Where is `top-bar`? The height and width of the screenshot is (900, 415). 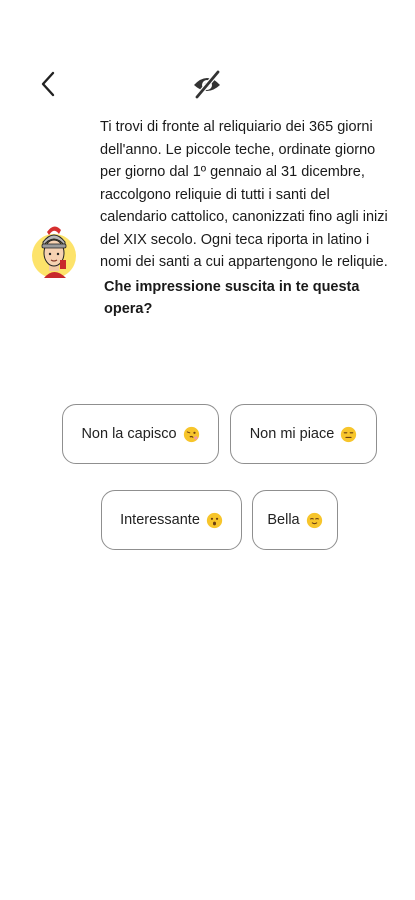
top-bar is located at coordinates (207, 84).